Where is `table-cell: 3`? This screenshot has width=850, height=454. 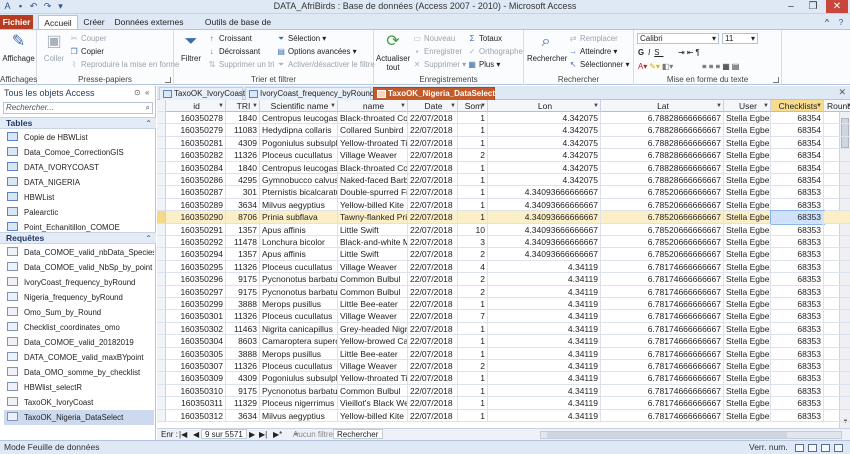 table-cell: 3 is located at coordinates (473, 242).